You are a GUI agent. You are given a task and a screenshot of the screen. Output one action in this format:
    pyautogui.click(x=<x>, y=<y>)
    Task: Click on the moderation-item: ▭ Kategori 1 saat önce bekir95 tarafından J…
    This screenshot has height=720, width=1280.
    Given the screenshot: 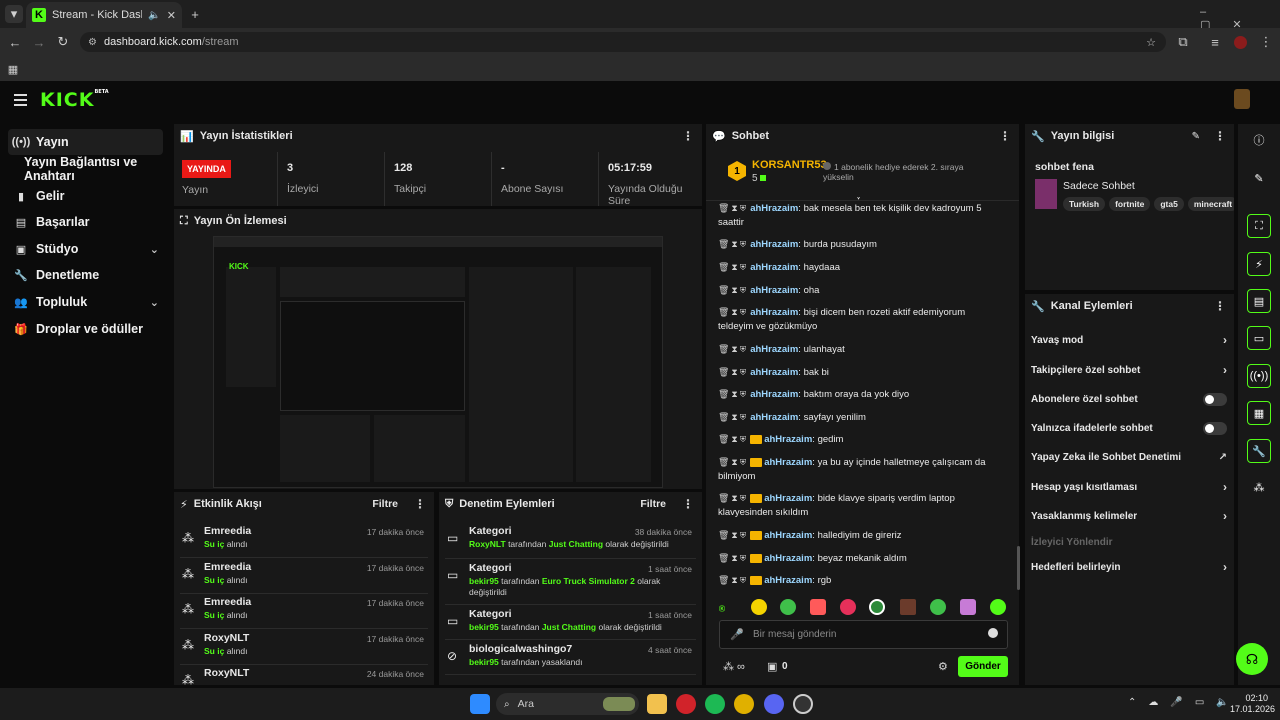 What is the action you would take?
    pyautogui.click(x=570, y=622)
    